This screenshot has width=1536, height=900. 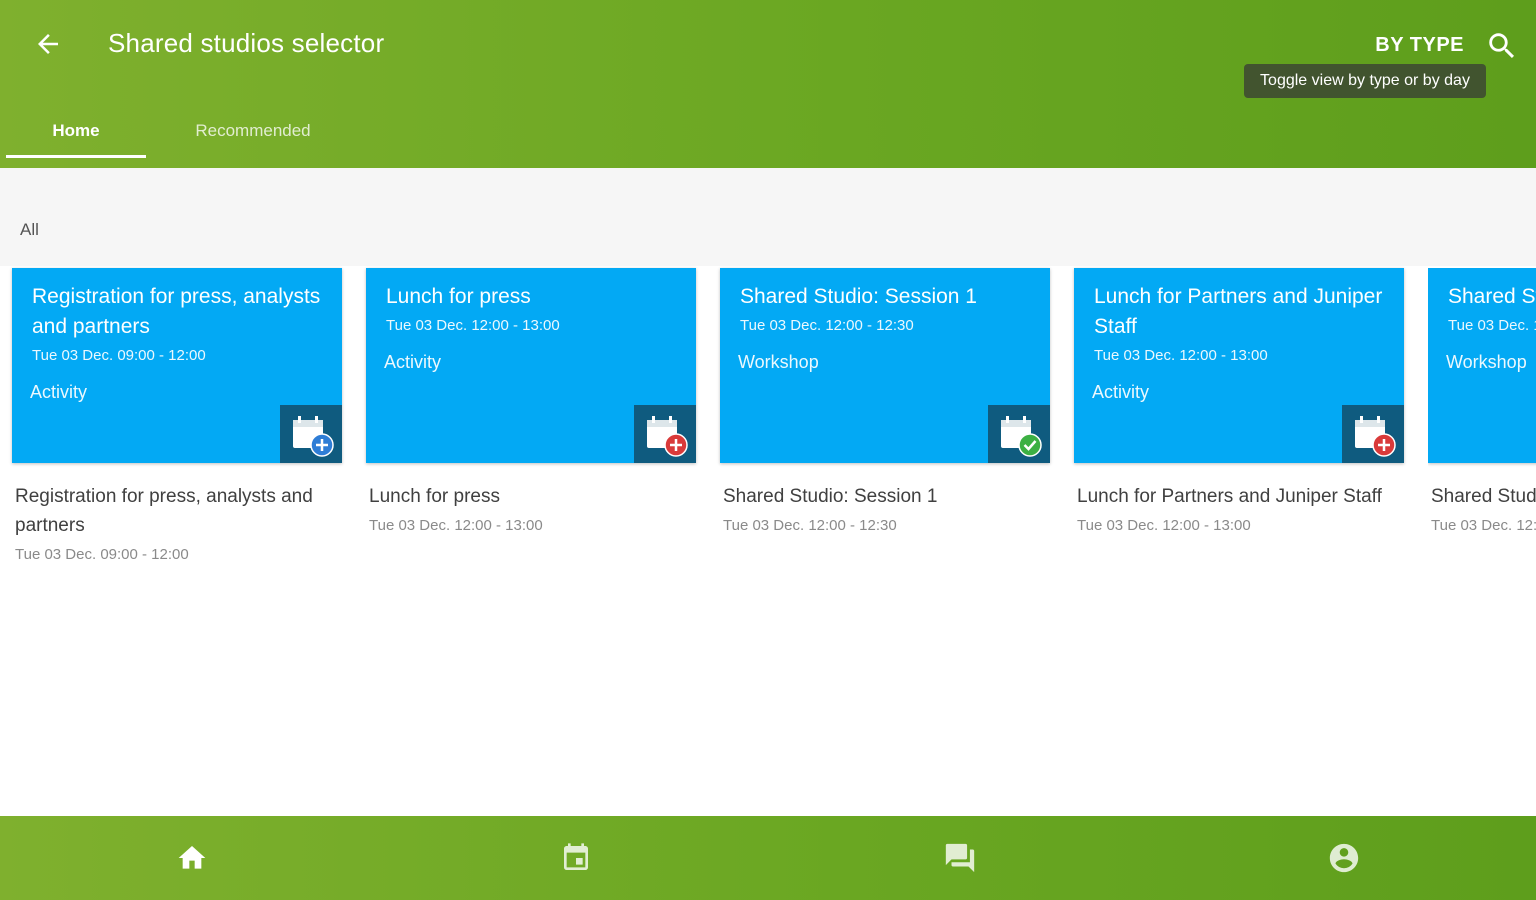 I want to click on home-icon, so click(x=192, y=857).